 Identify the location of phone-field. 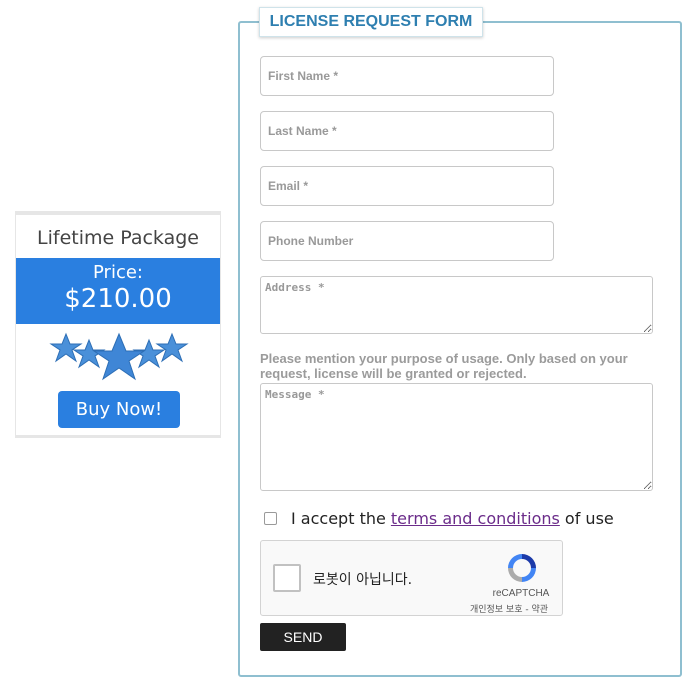
(407, 241).